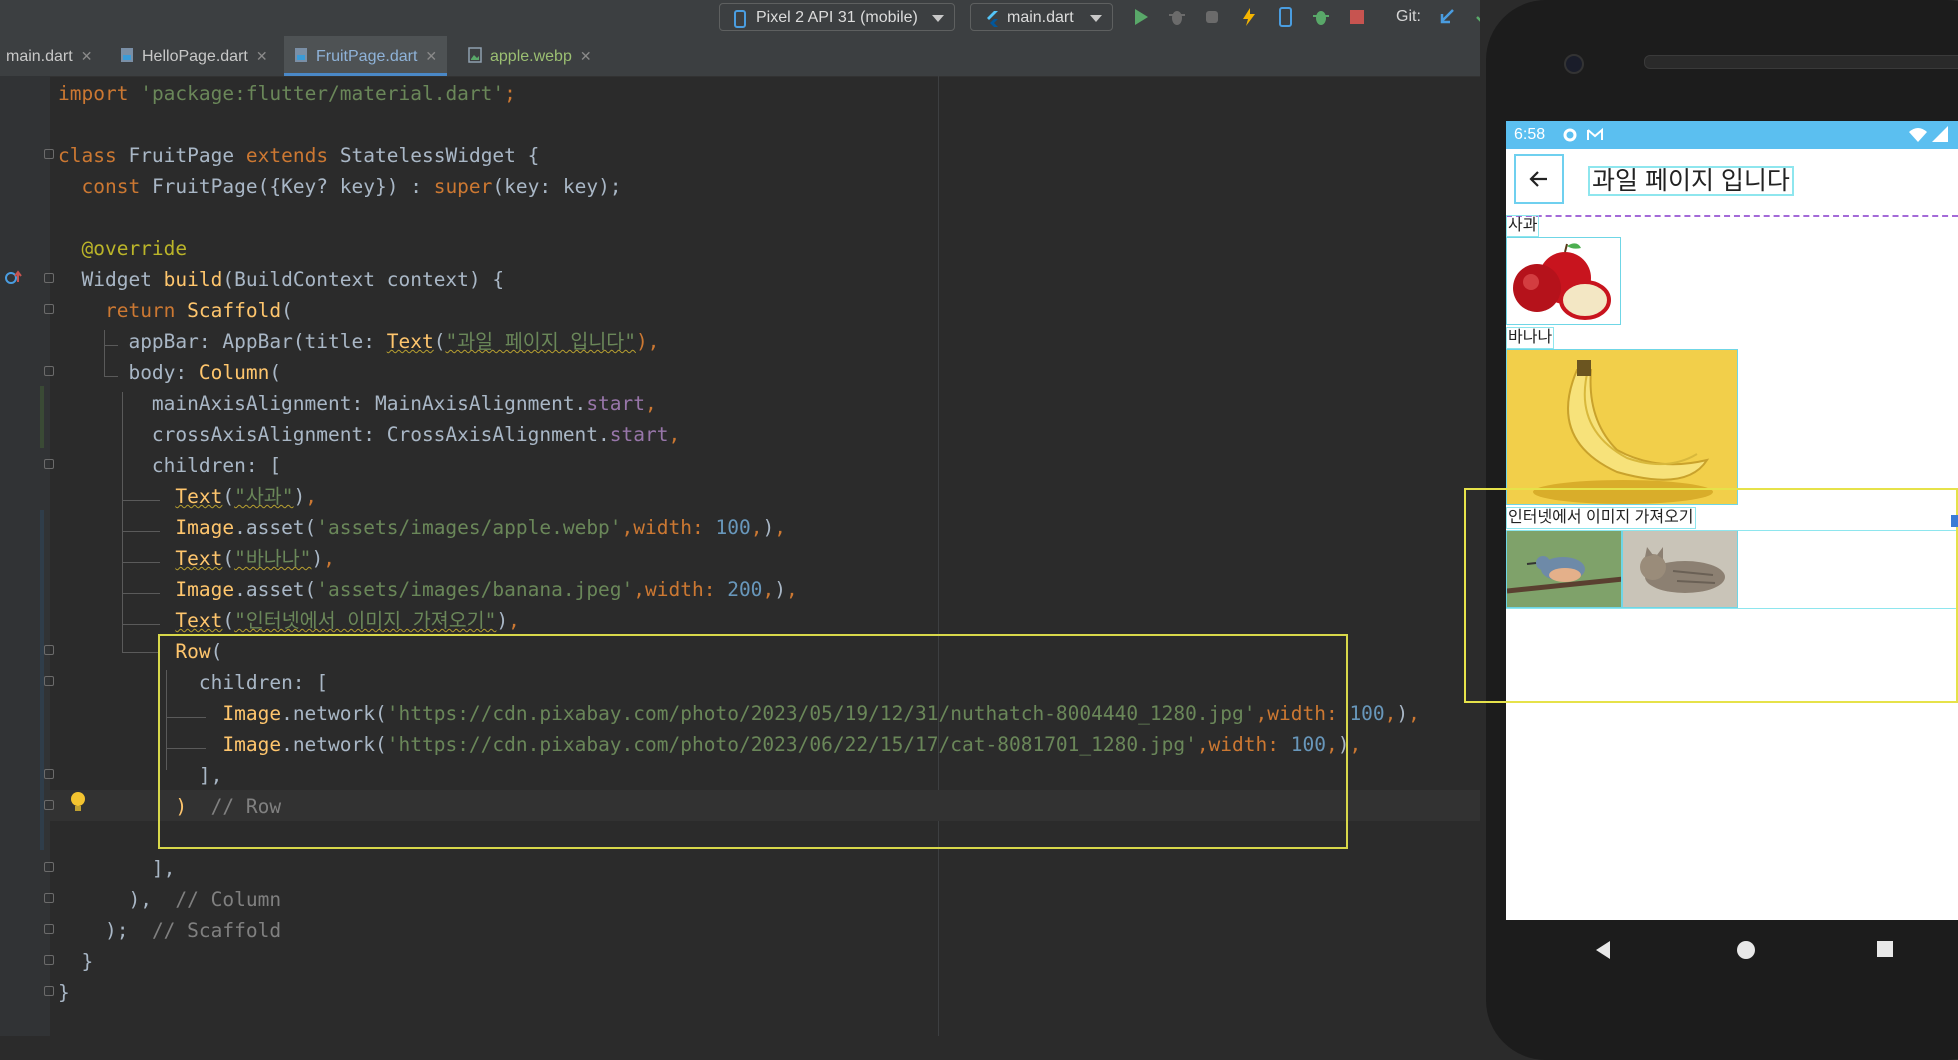 This screenshot has height=1060, width=1958. I want to click on code-token: ),, so click(647, 341).